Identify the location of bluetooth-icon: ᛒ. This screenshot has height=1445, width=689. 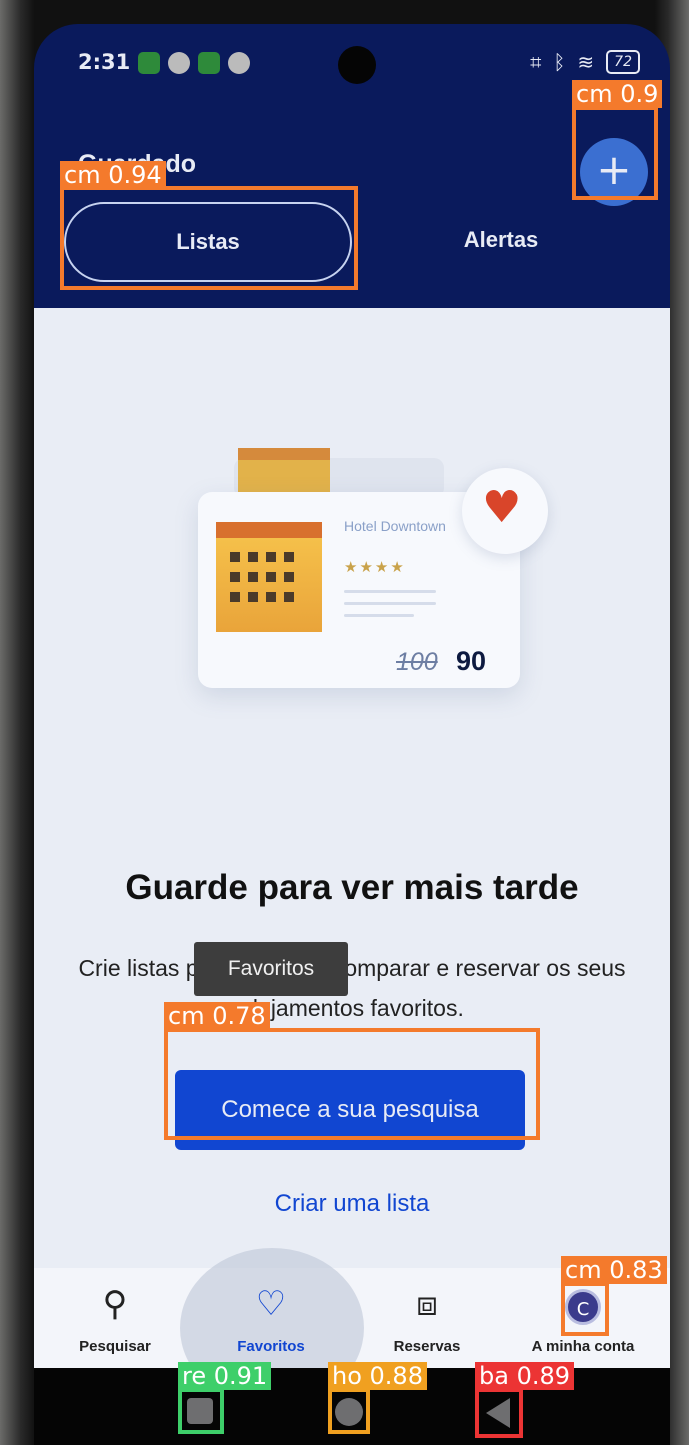
(559, 62).